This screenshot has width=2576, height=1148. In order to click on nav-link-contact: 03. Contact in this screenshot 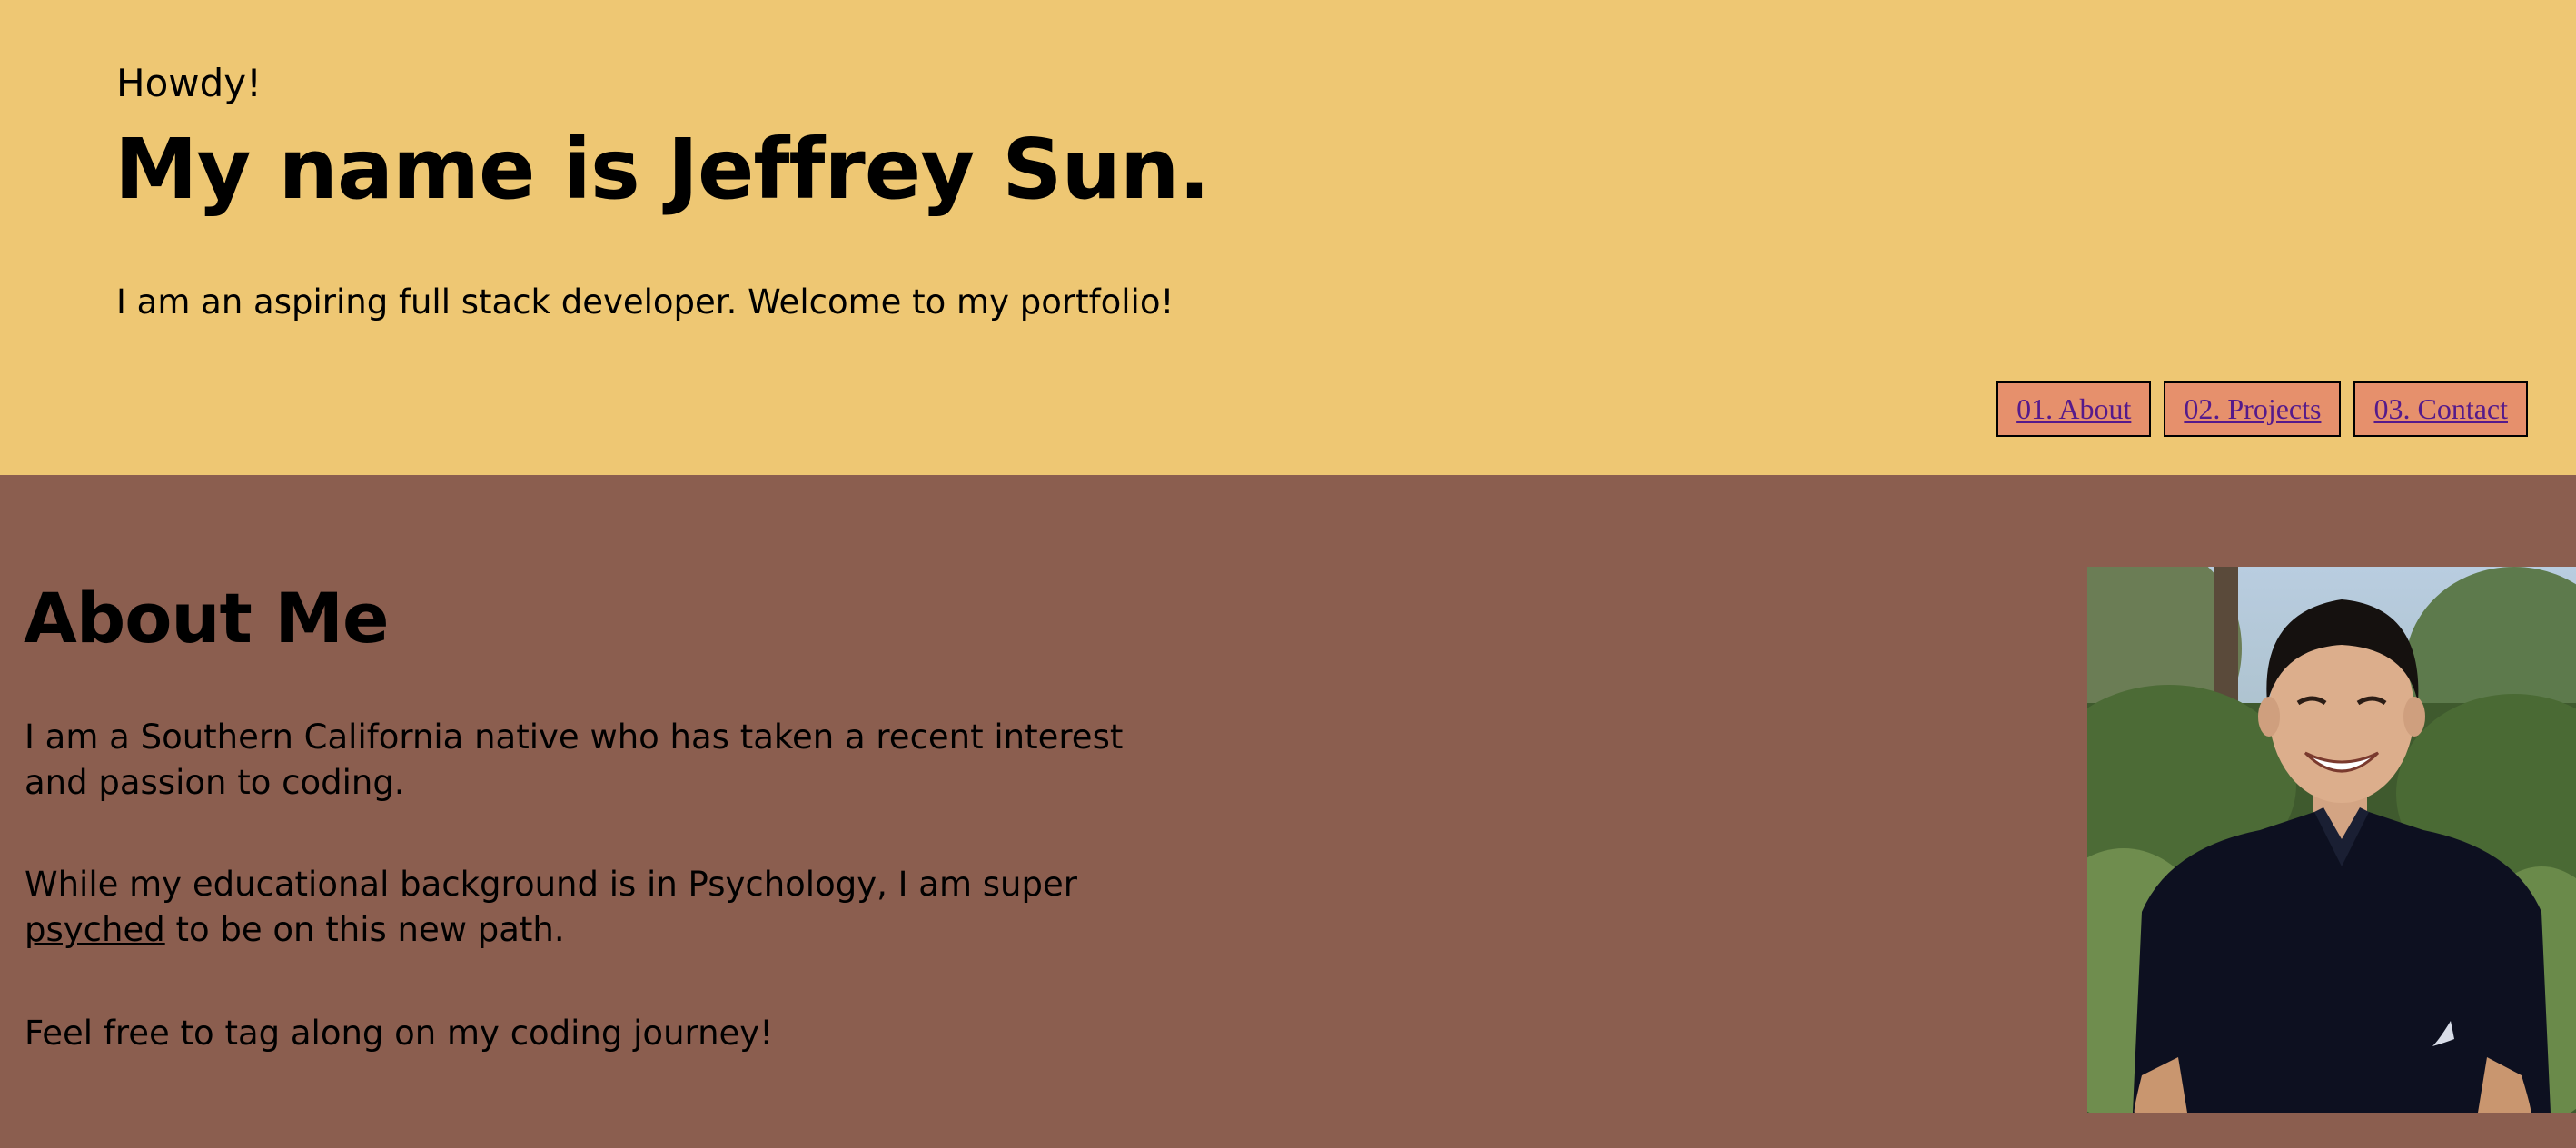, I will do `click(2440, 409)`.